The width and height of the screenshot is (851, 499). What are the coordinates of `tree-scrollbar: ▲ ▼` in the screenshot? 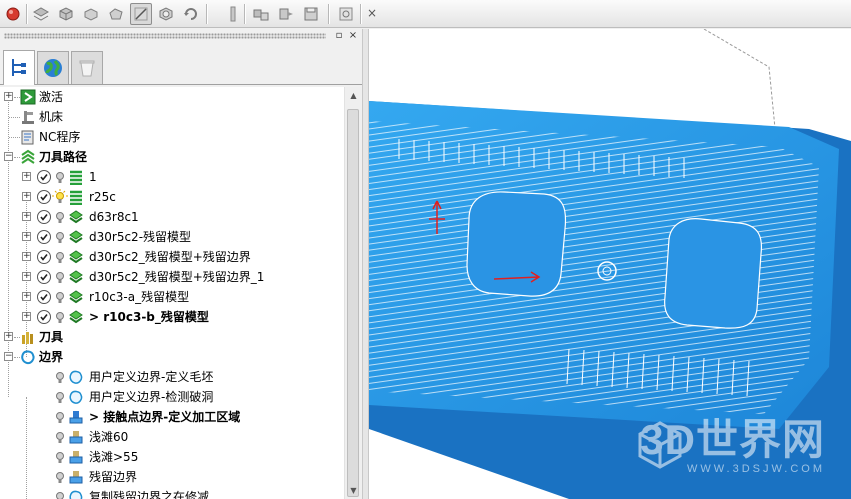 It's located at (352, 293).